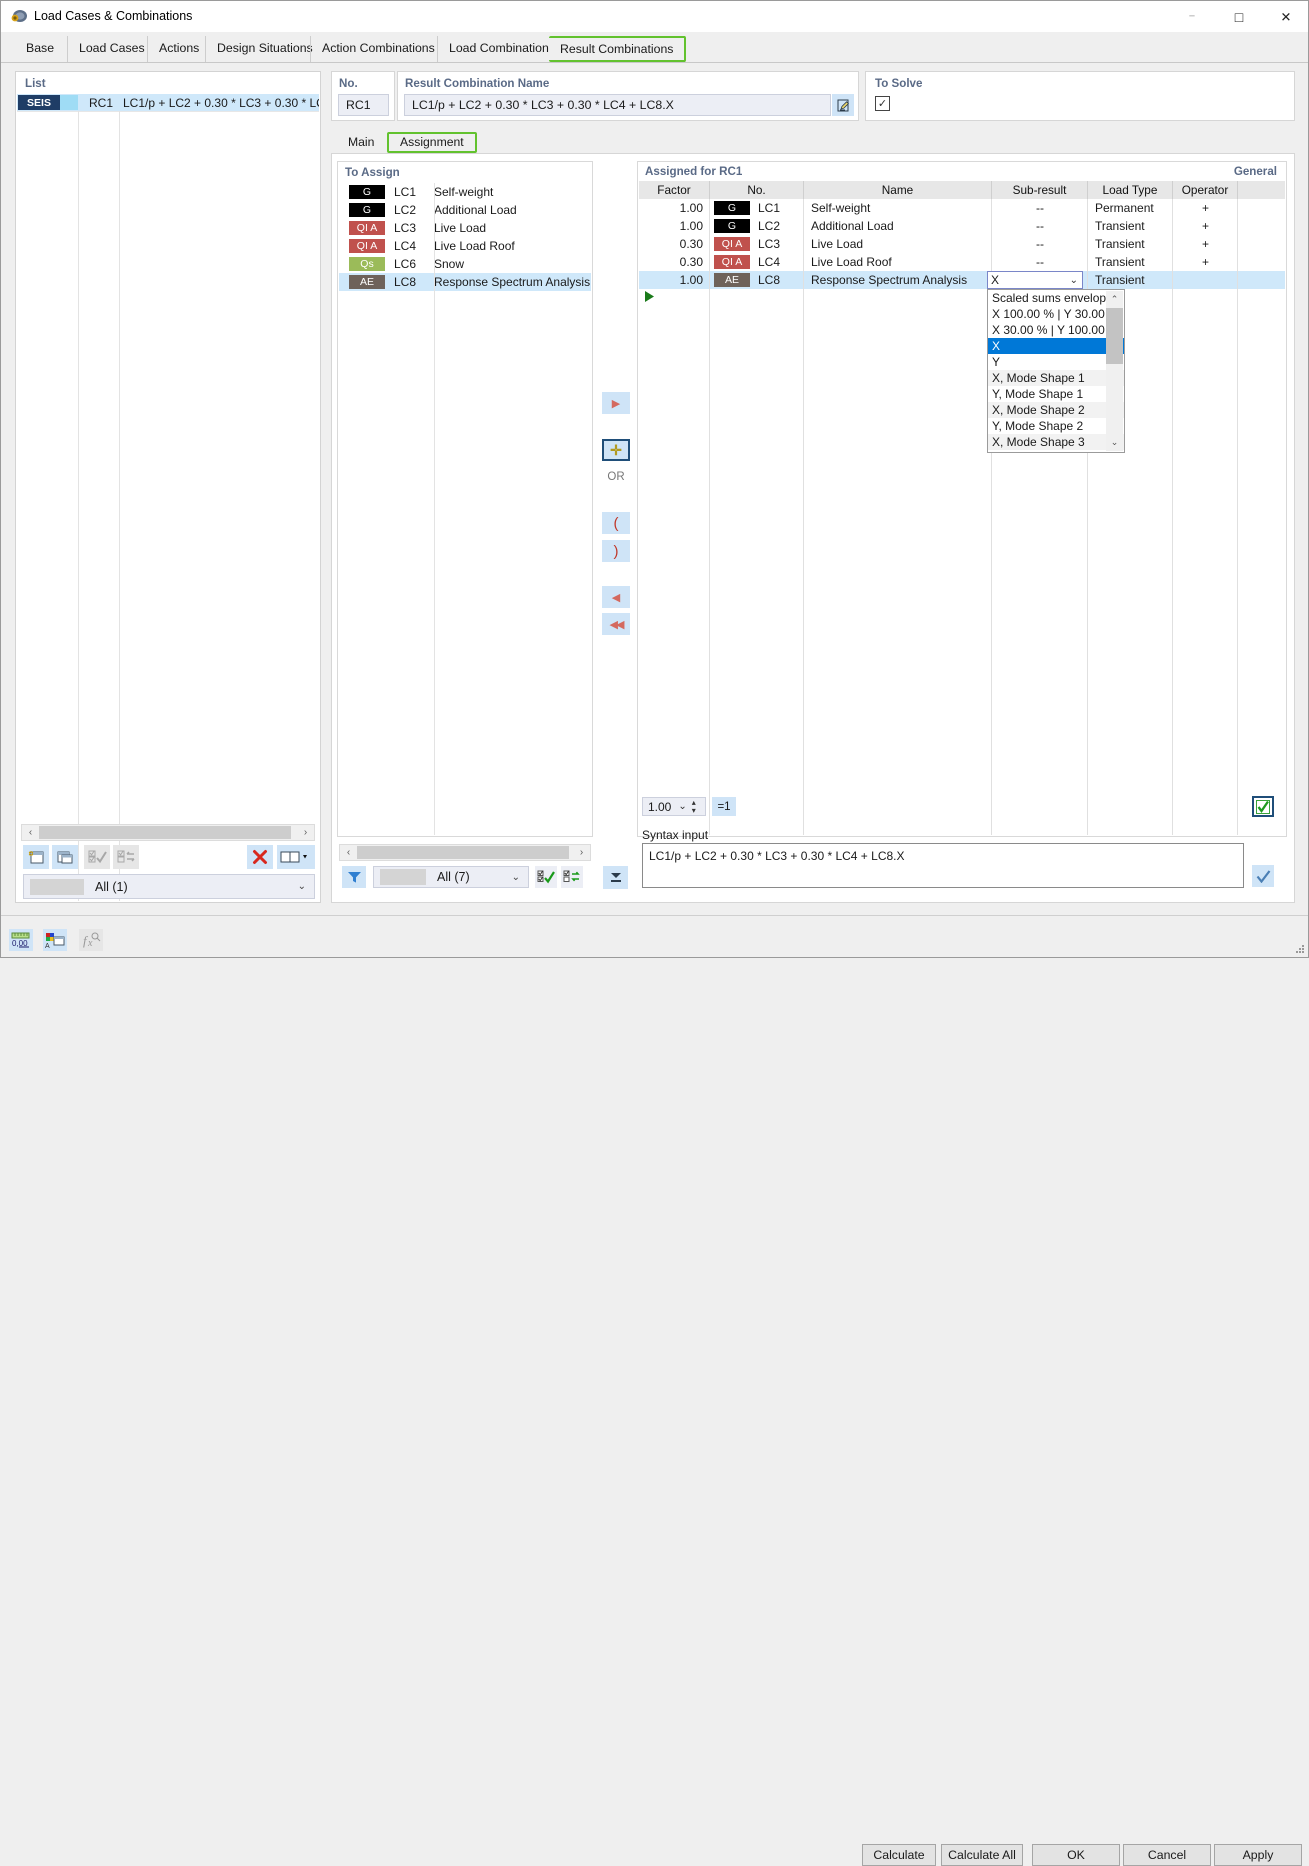 This screenshot has height=1866, width=1309. Describe the element at coordinates (1205, 280) in the screenshot. I see `cell-operator` at that location.